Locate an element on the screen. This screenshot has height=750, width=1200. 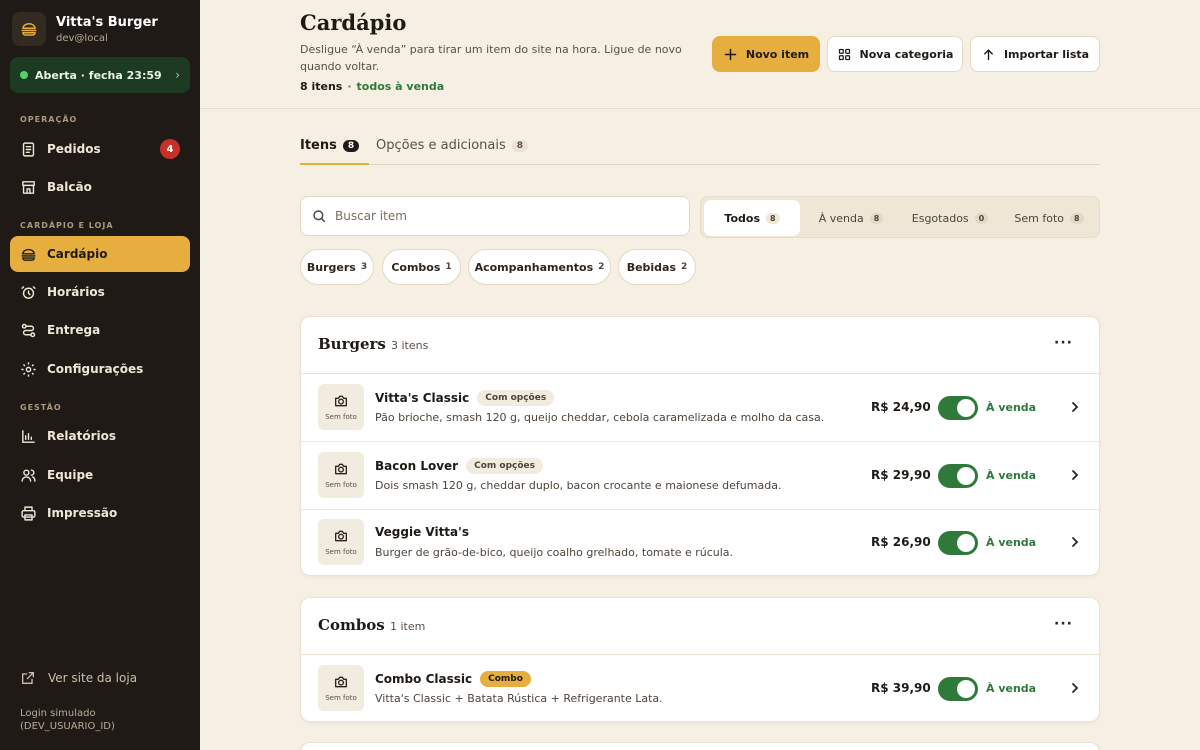
gear-icon is located at coordinates (28, 369).